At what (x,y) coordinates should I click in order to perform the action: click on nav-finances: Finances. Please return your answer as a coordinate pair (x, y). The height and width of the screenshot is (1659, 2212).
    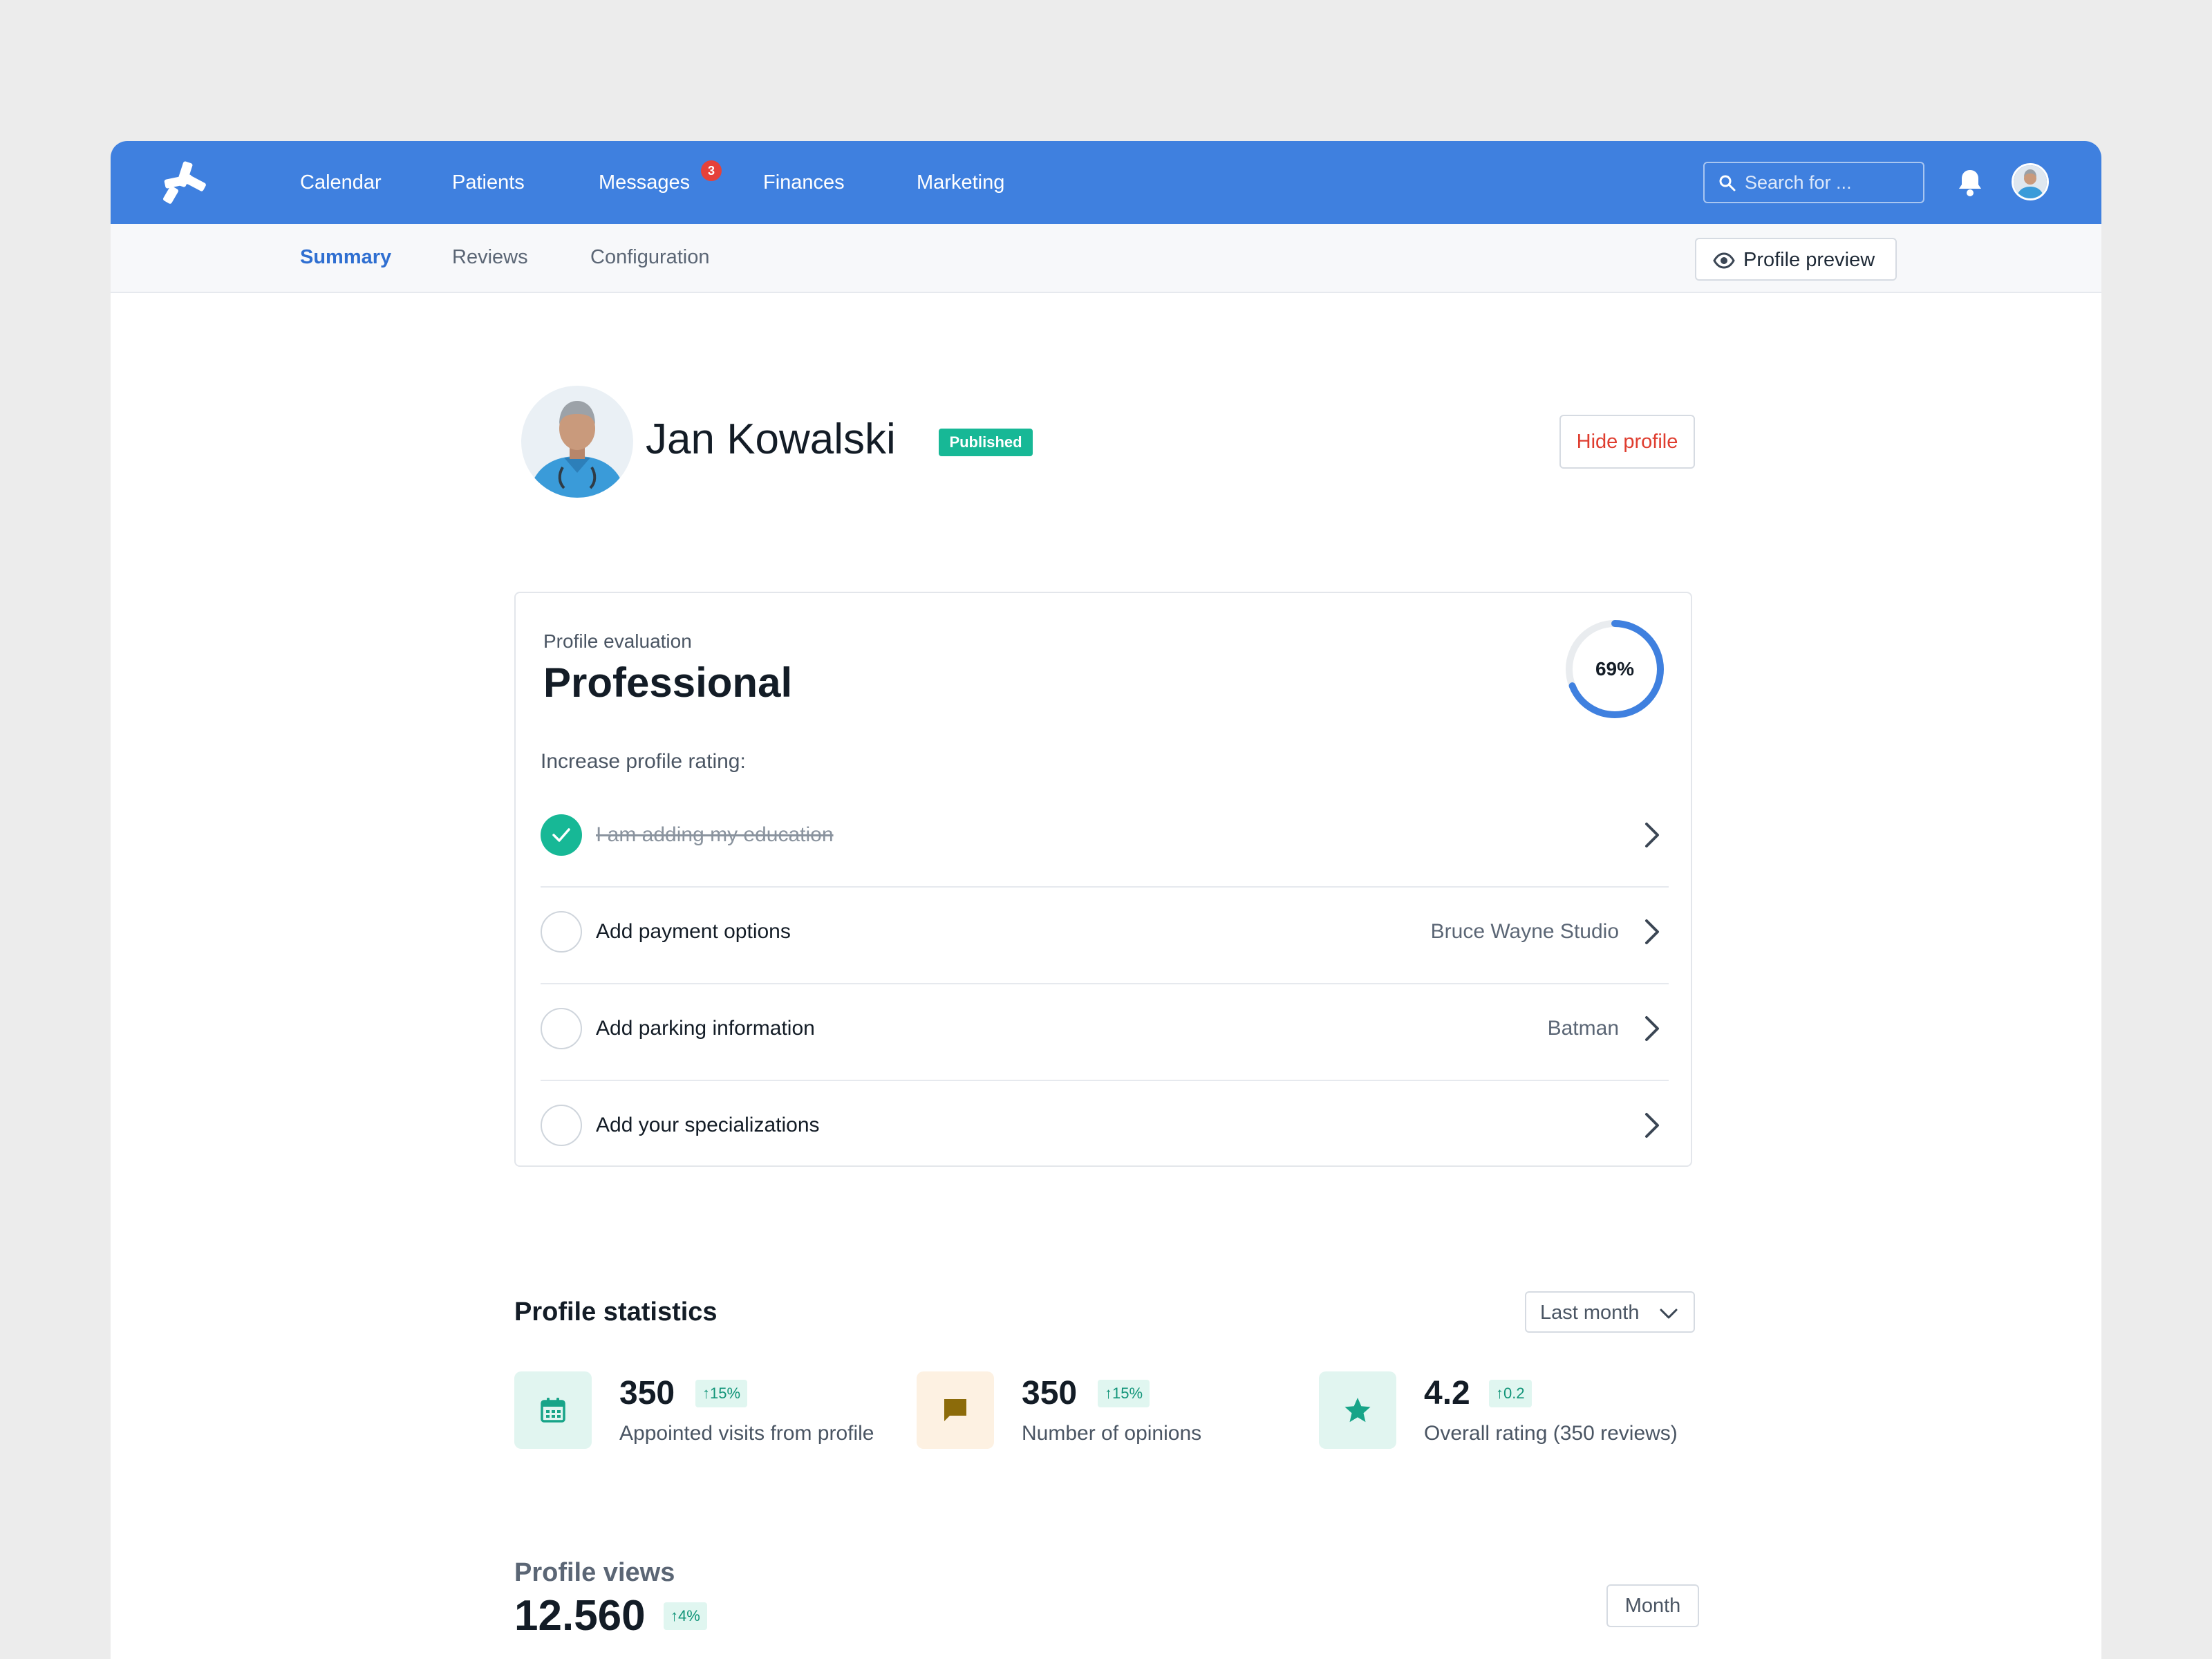
    Looking at the image, I should click on (804, 182).